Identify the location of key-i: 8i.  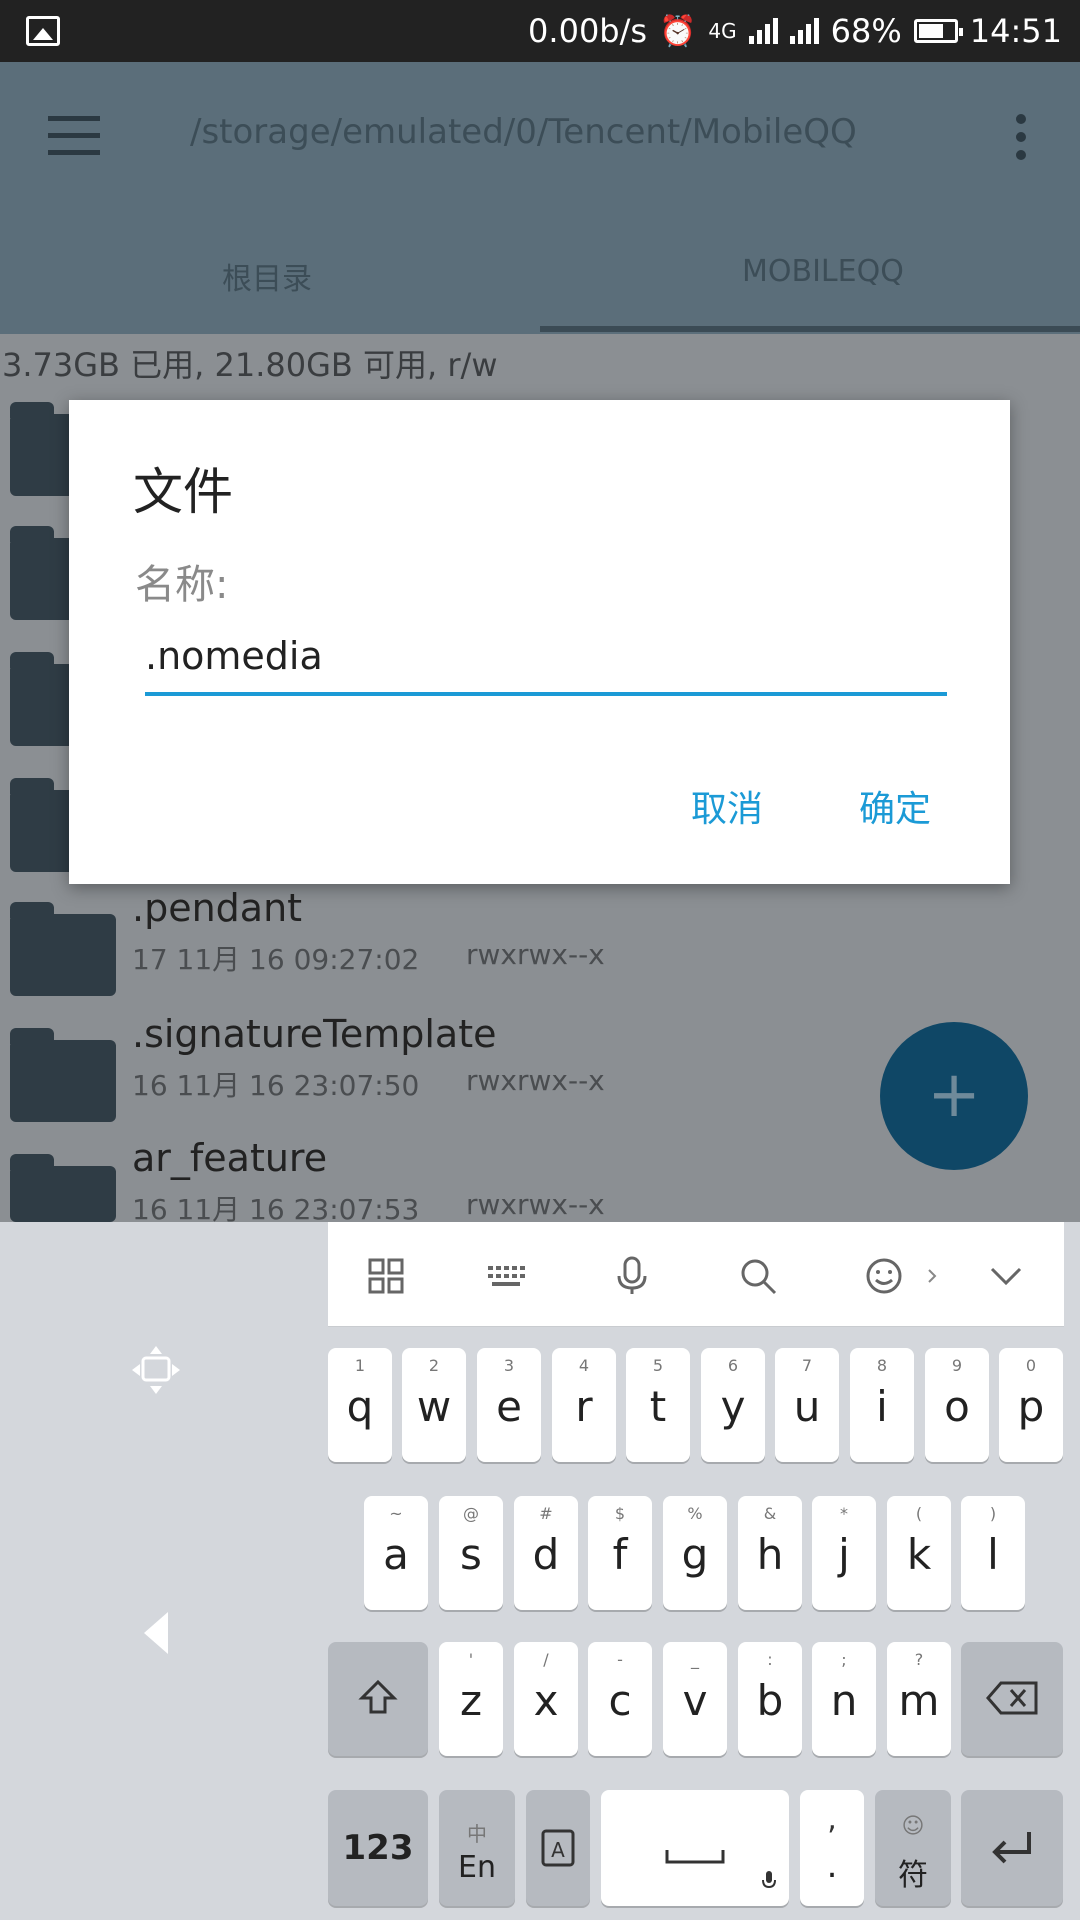
(882, 1405).